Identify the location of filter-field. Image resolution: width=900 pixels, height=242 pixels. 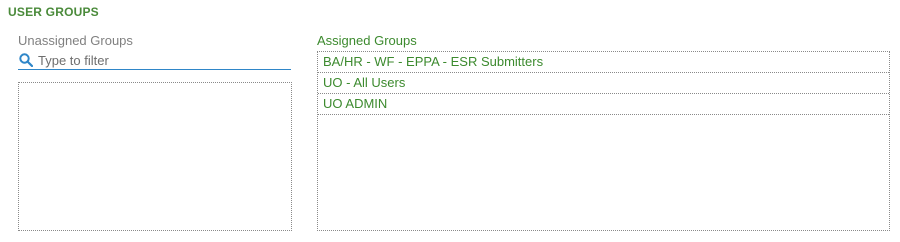
(154, 60).